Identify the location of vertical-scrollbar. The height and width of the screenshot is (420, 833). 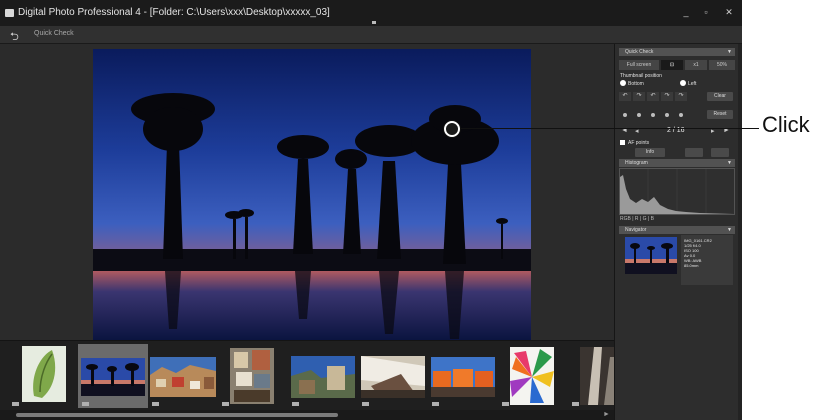
(740, 232).